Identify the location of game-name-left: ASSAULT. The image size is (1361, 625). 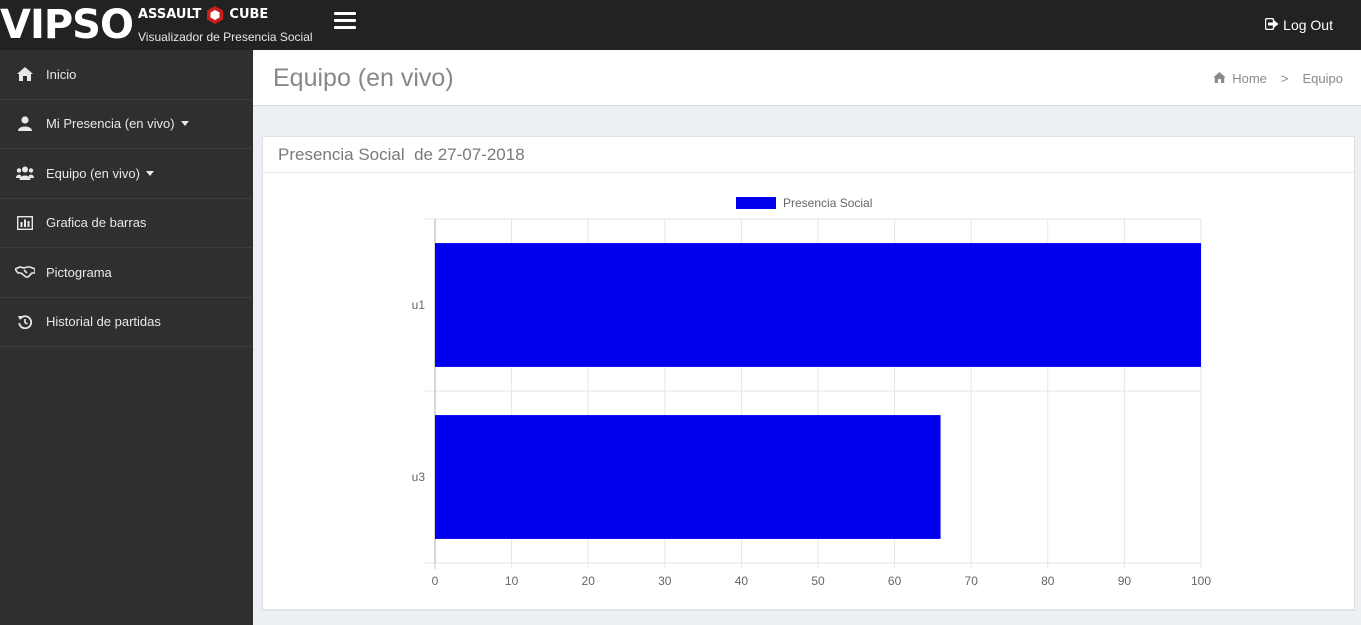
(170, 14).